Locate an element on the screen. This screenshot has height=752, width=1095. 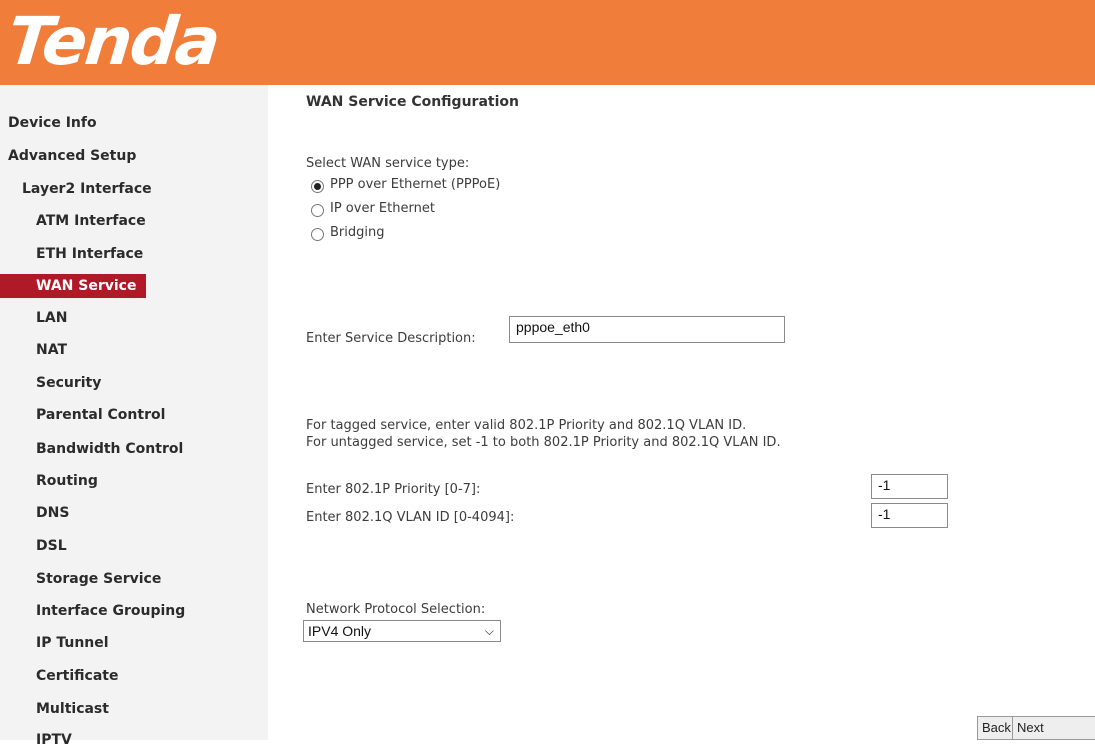
sidebar-item-routing: Routing is located at coordinates (67, 481).